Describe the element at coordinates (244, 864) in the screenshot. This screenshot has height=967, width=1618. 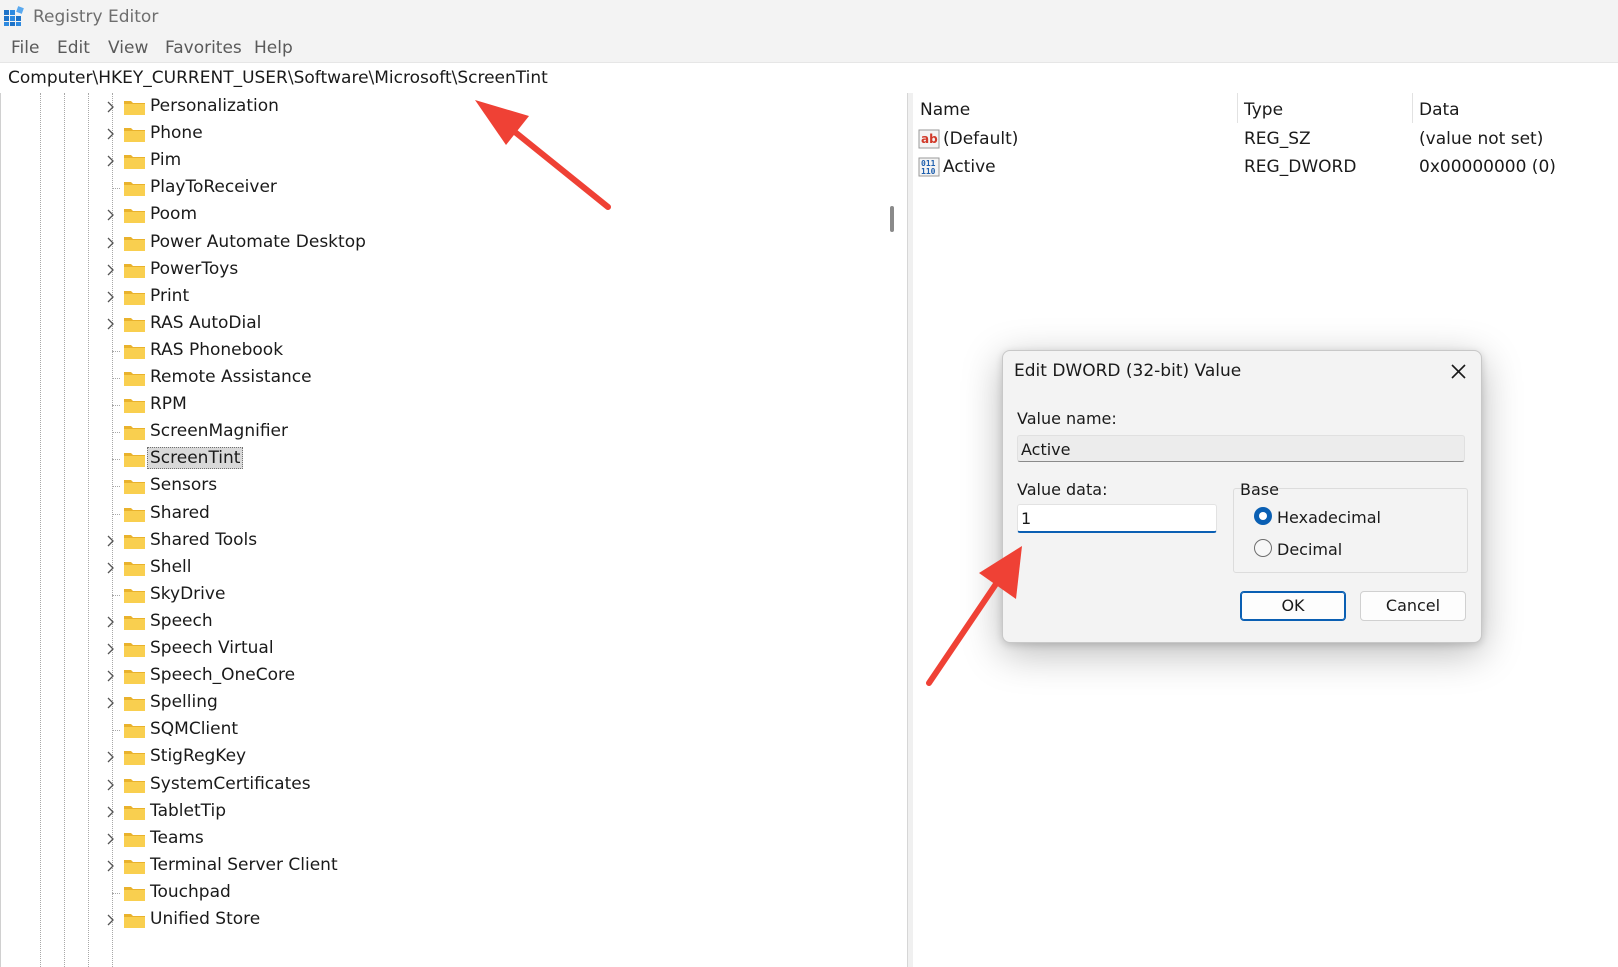
I see `tree-item-label: Terminal Server Client` at that location.